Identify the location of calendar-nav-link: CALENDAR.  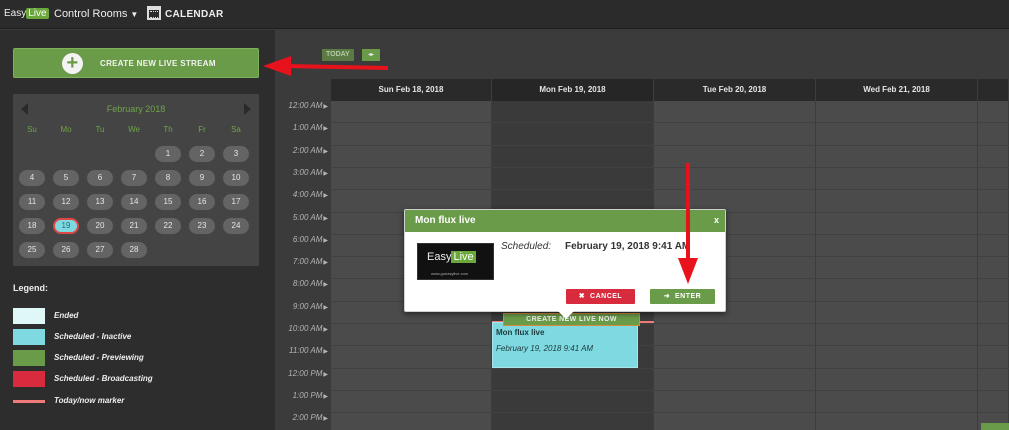
(185, 13).